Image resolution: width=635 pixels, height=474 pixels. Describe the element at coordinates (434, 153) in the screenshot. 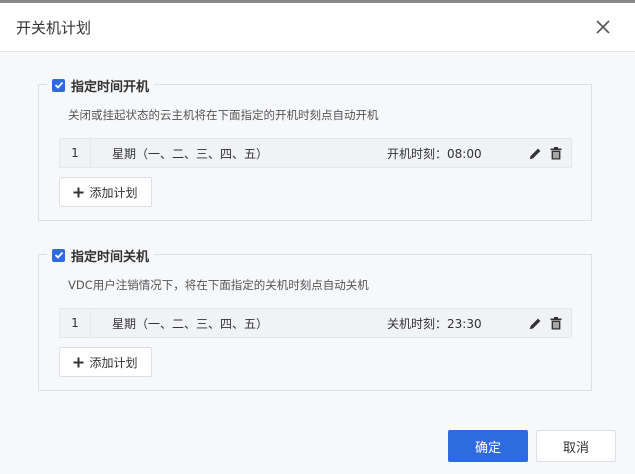

I see `plan-time: 开机时刻：08:00` at that location.